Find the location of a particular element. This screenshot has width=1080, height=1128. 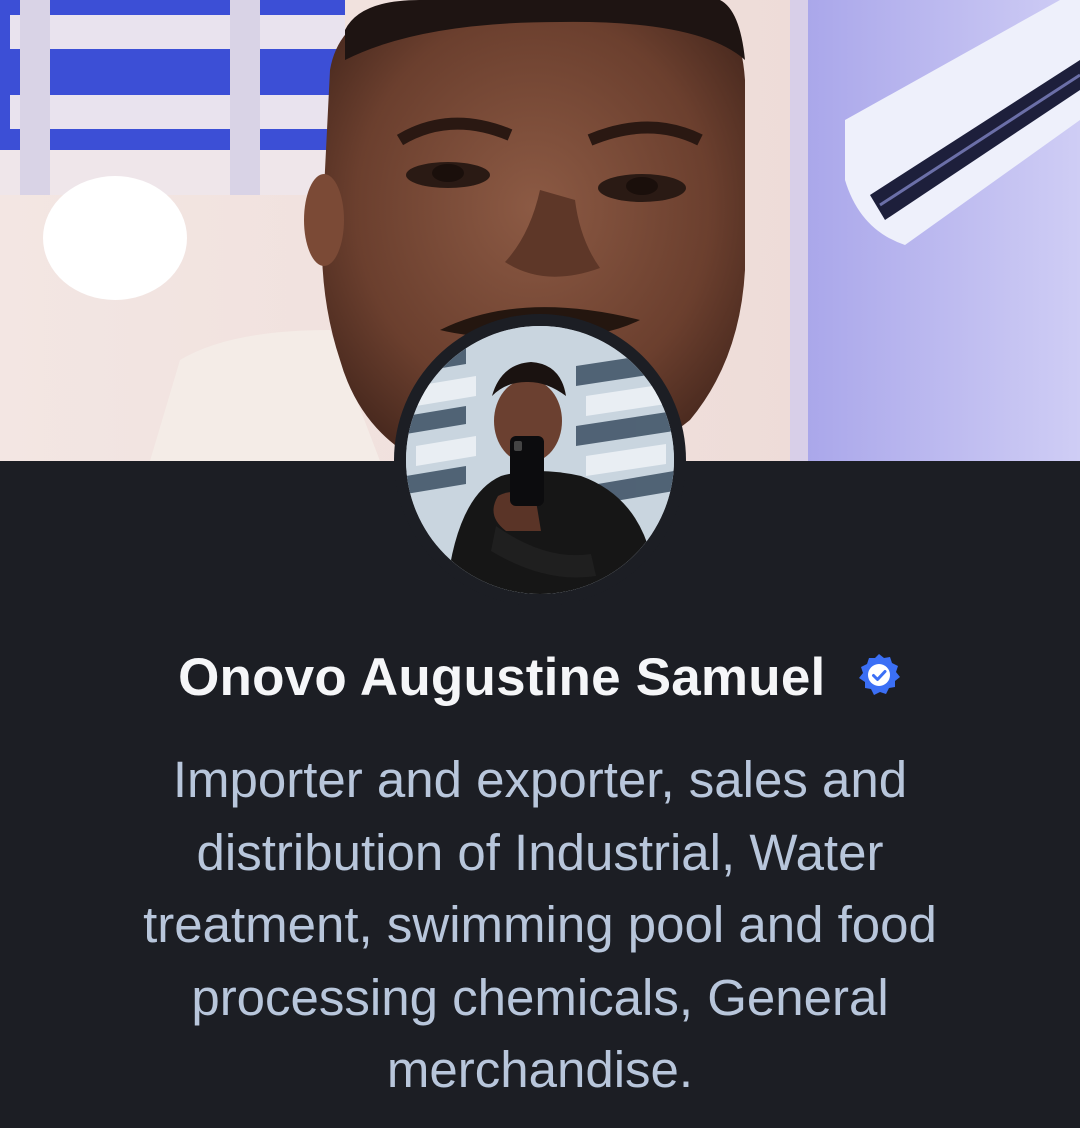

profile-avatar is located at coordinates (540, 460).